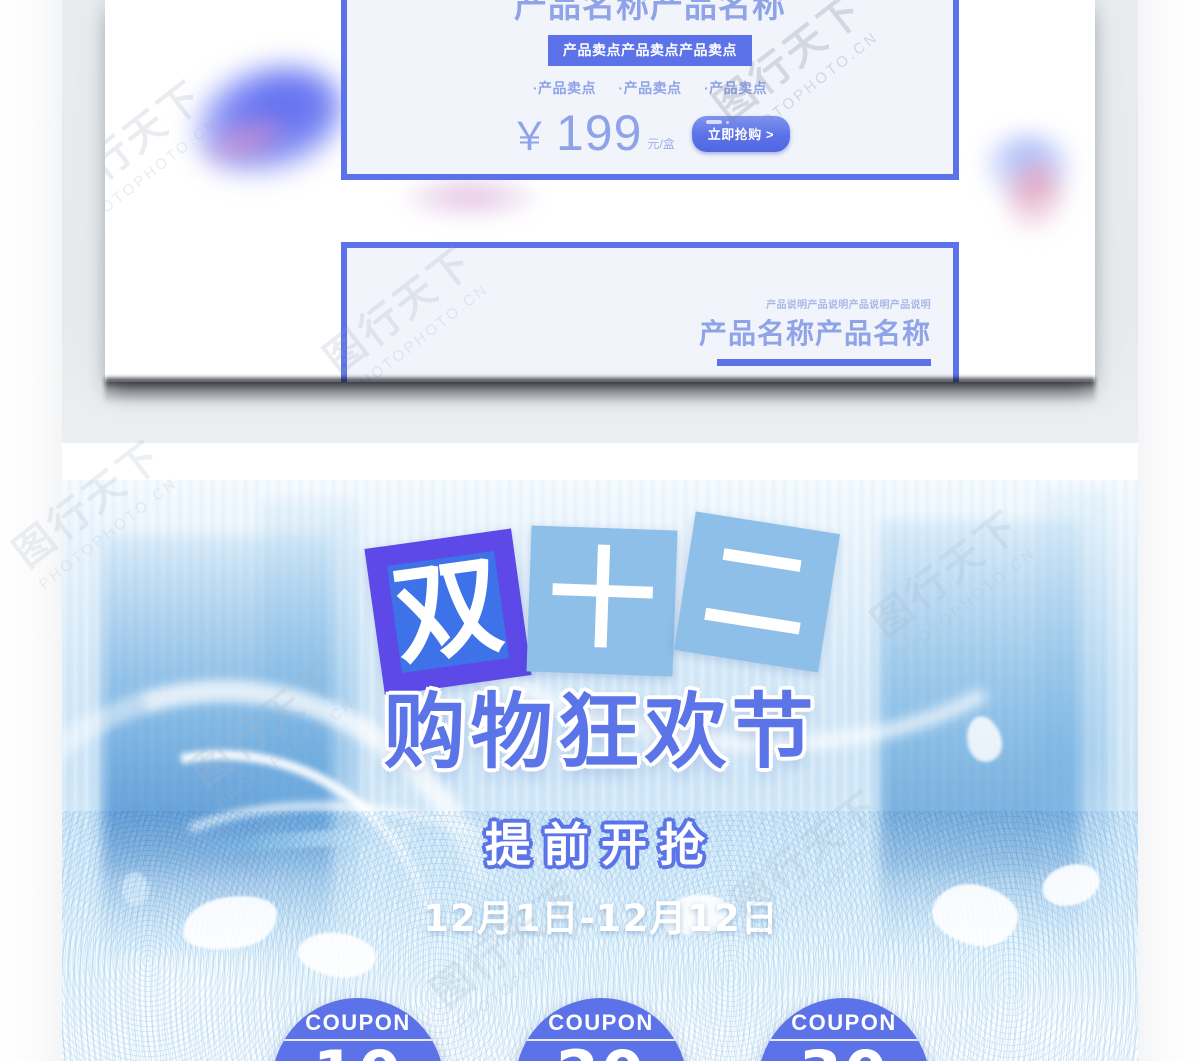  I want to click on product-title: 产品名称产品名称, so click(650, 12).